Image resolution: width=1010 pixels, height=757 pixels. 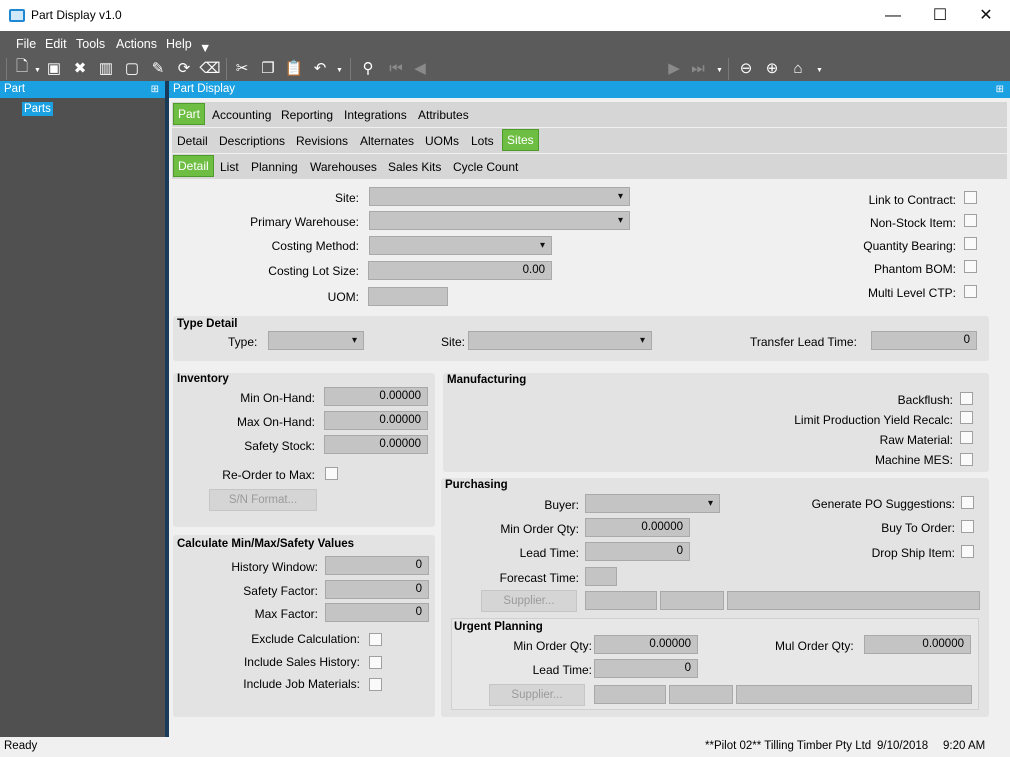 I want to click on urgent-supplier-name-field, so click(x=854, y=694).